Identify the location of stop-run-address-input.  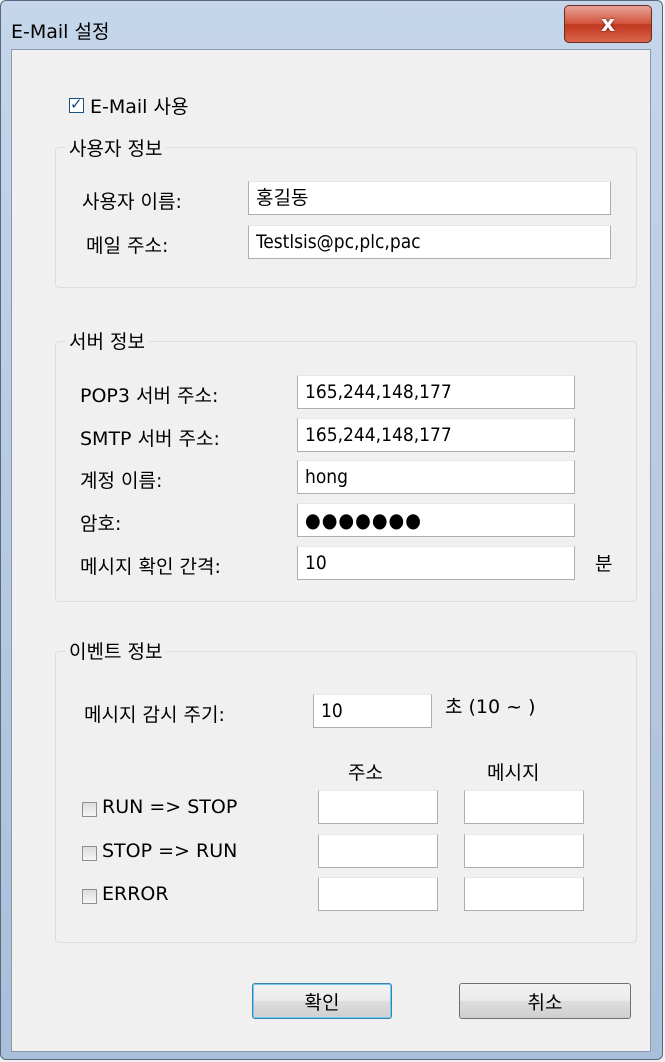
(378, 851).